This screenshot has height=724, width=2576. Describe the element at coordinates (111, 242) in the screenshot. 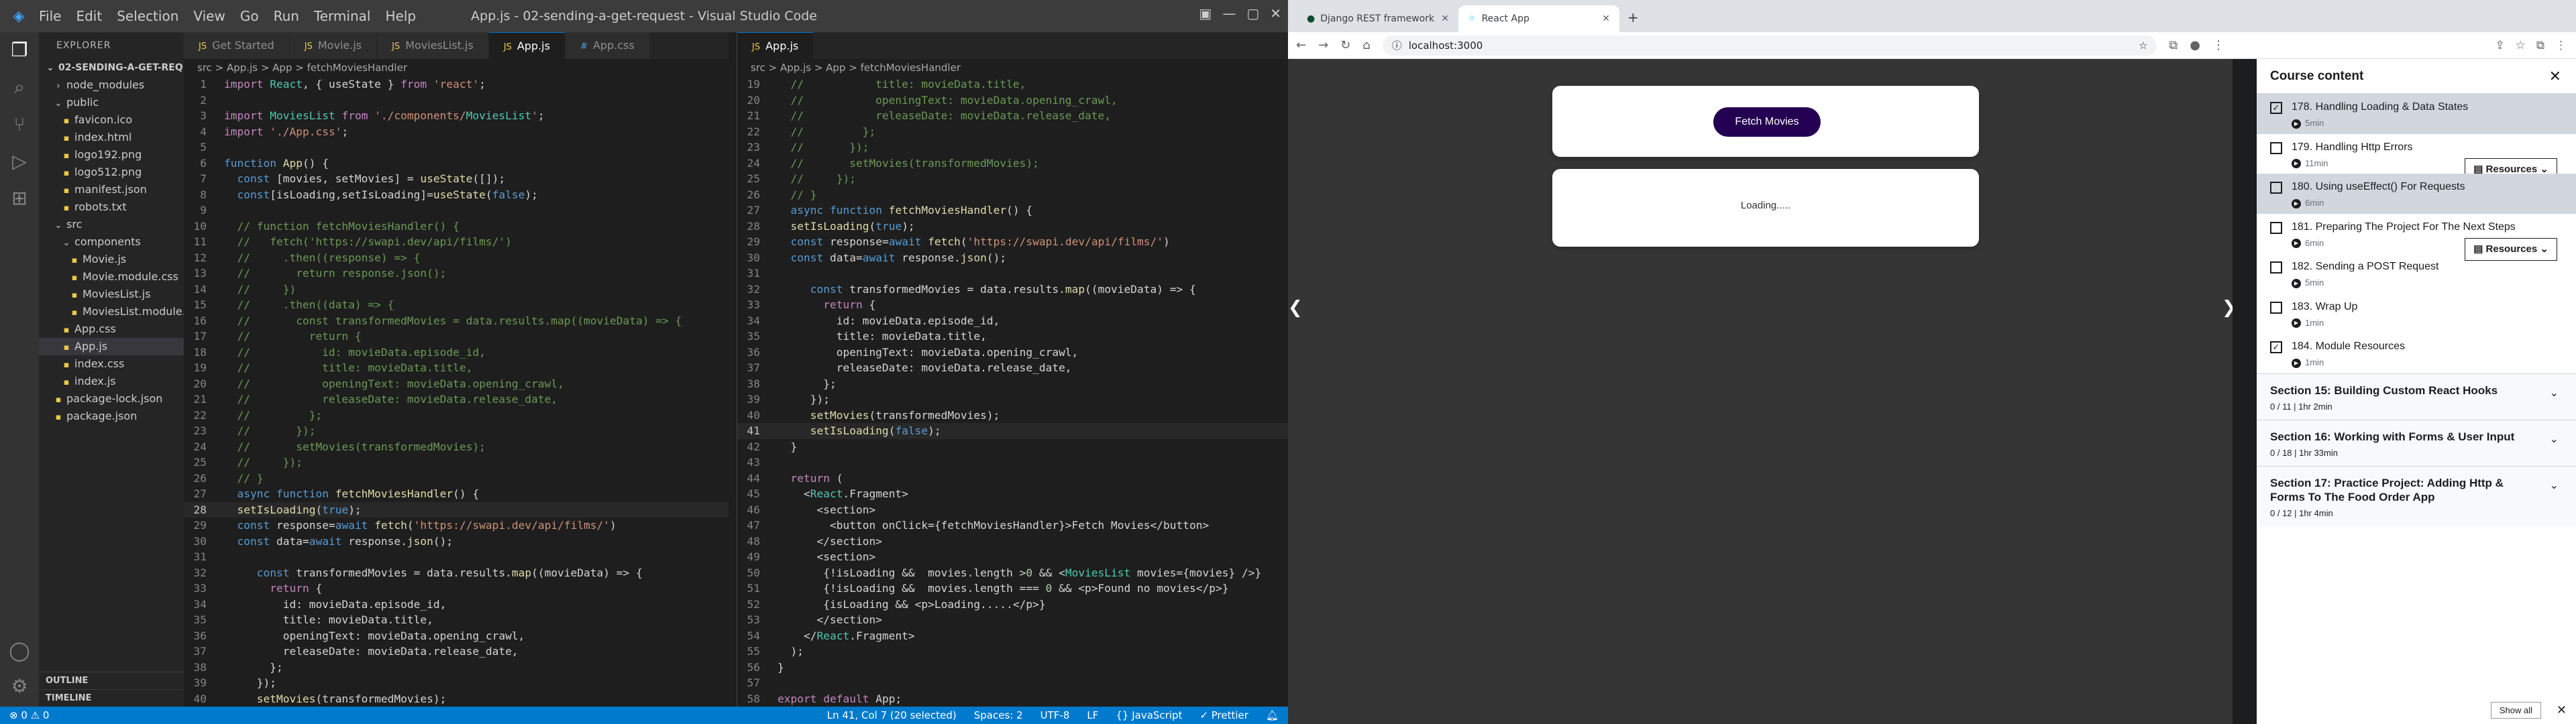

I see `folder-item: ⌄ components` at that location.